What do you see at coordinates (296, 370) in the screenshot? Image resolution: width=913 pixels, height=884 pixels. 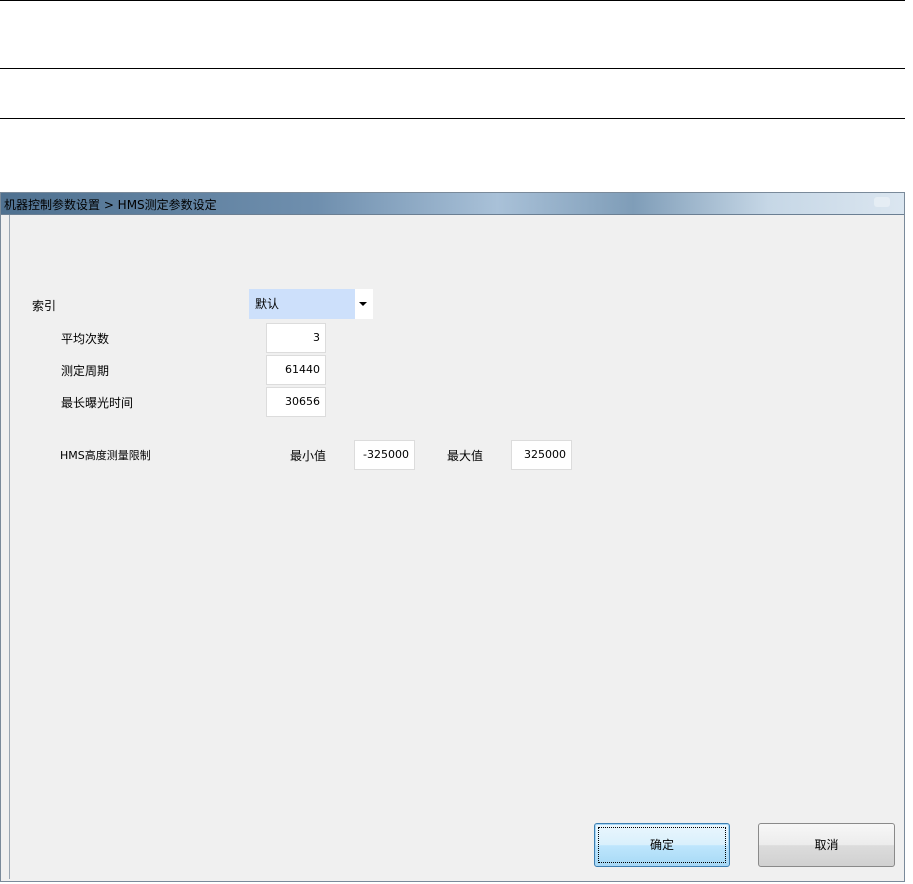 I see `measure-period-input: 61440` at bounding box center [296, 370].